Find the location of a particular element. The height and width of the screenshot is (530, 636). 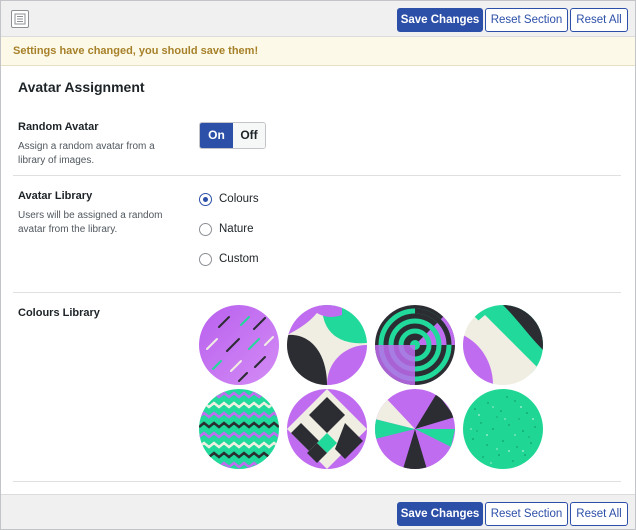

toggle-off-button: Off is located at coordinates (249, 135).